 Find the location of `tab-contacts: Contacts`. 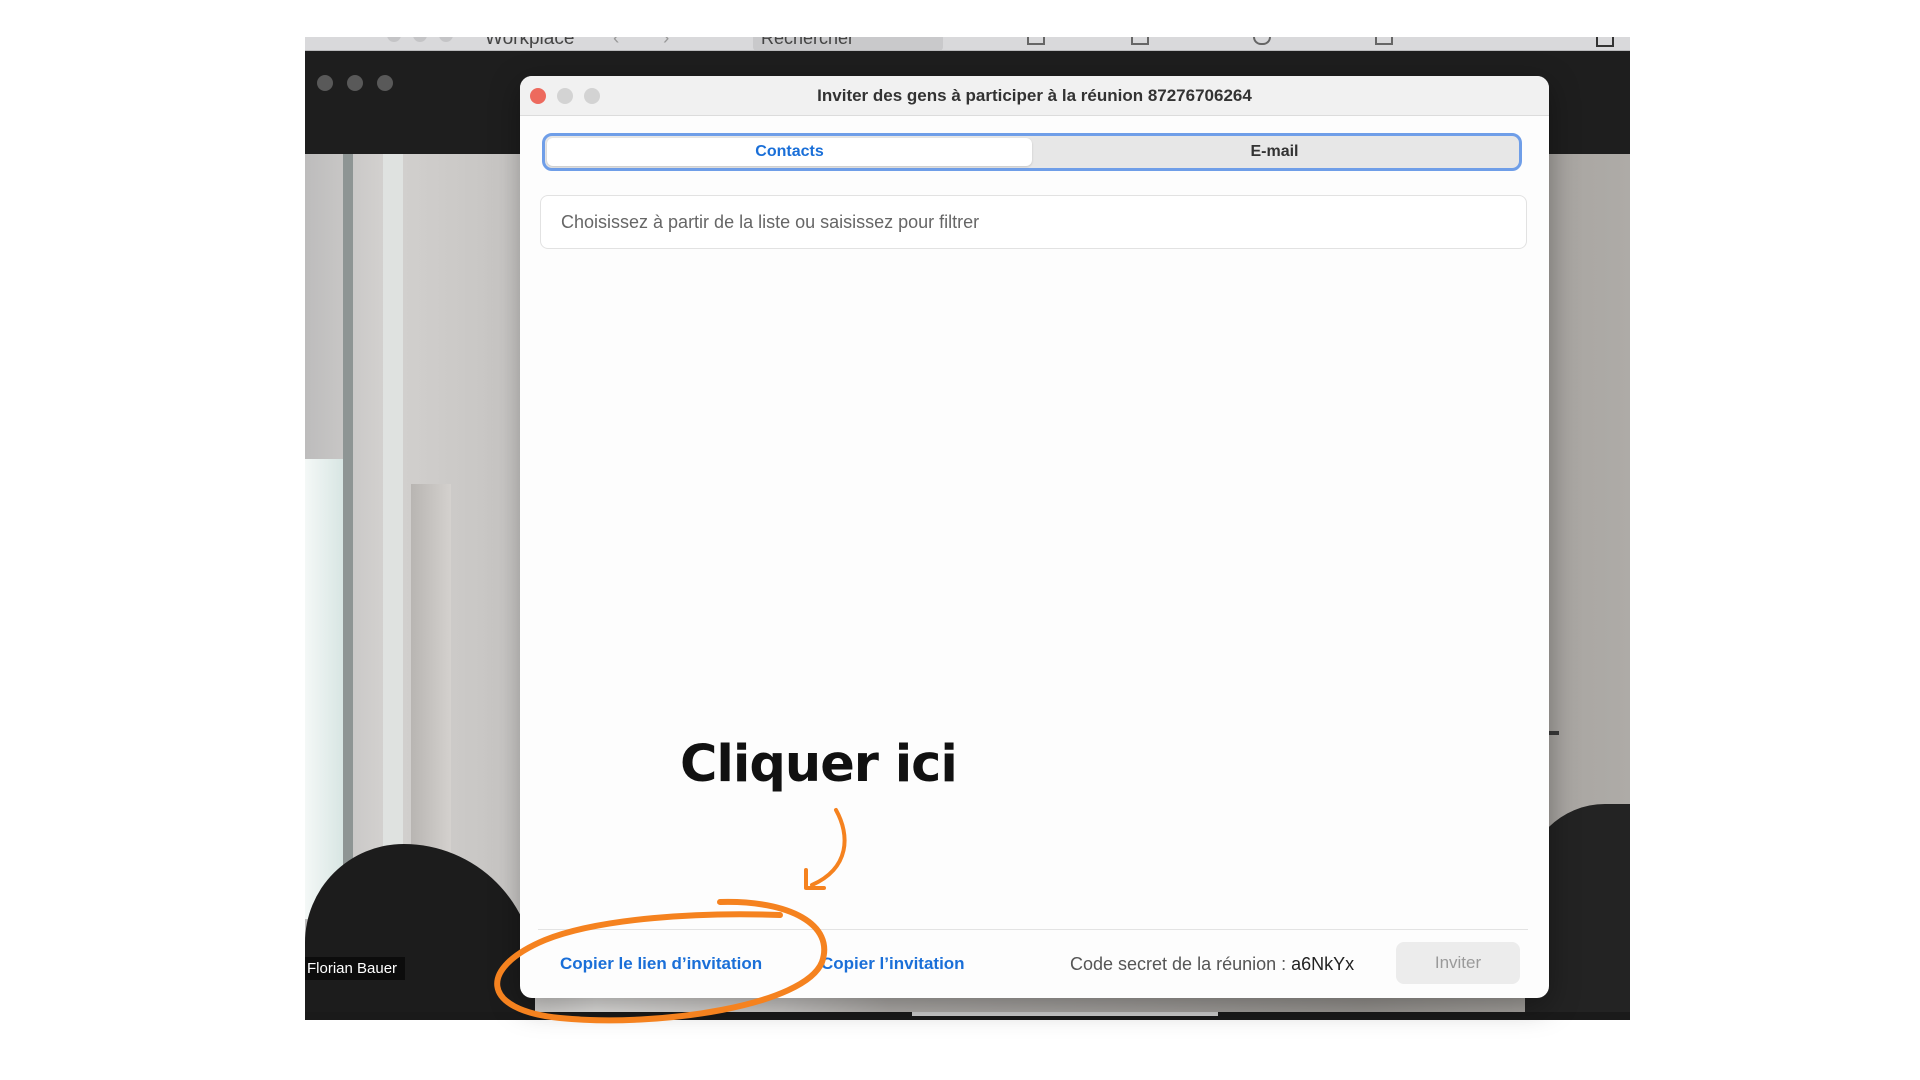

tab-contacts: Contacts is located at coordinates (789, 152).